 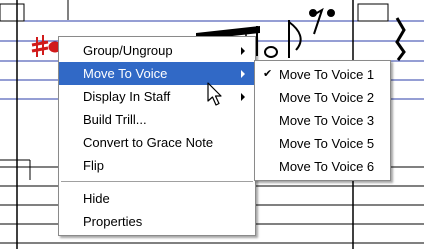 I want to click on submenu-item-label: Move To Voice 2, so click(x=327, y=97).